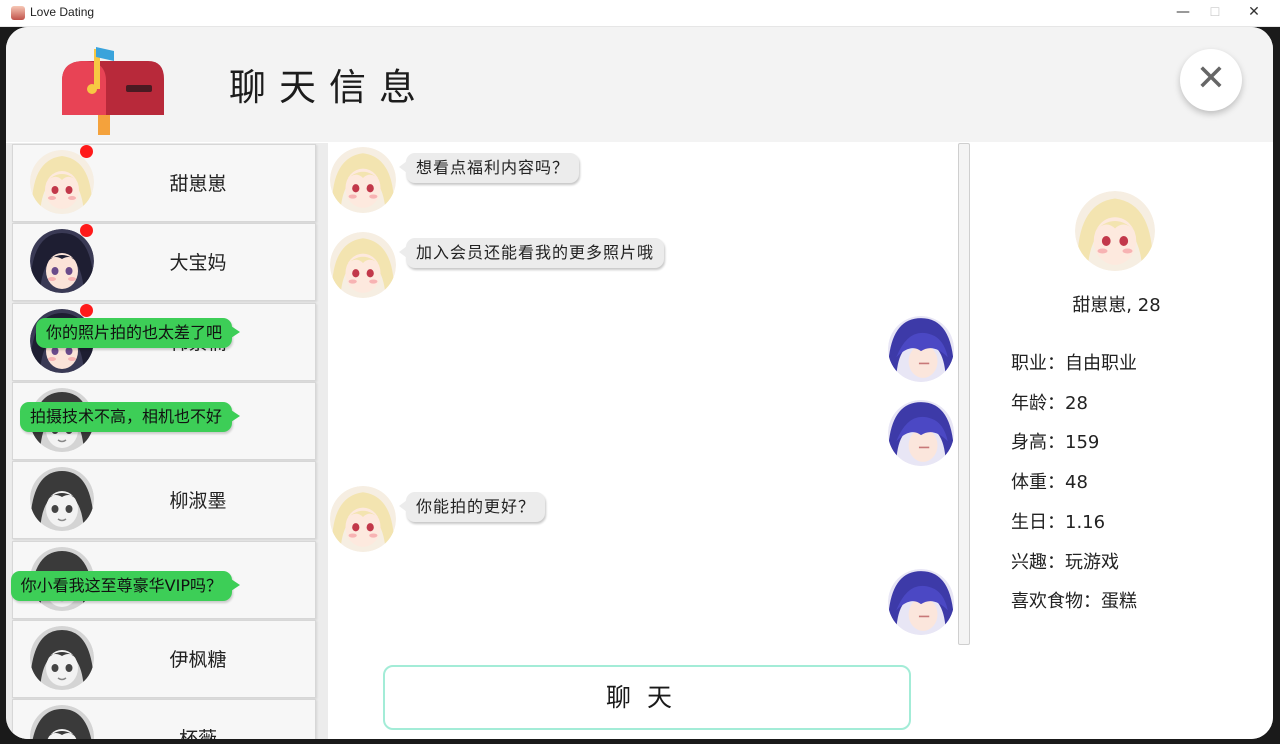 Image resolution: width=1280 pixels, height=744 pixels. I want to click on profile-field: 生日：1.16, so click(1058, 522).